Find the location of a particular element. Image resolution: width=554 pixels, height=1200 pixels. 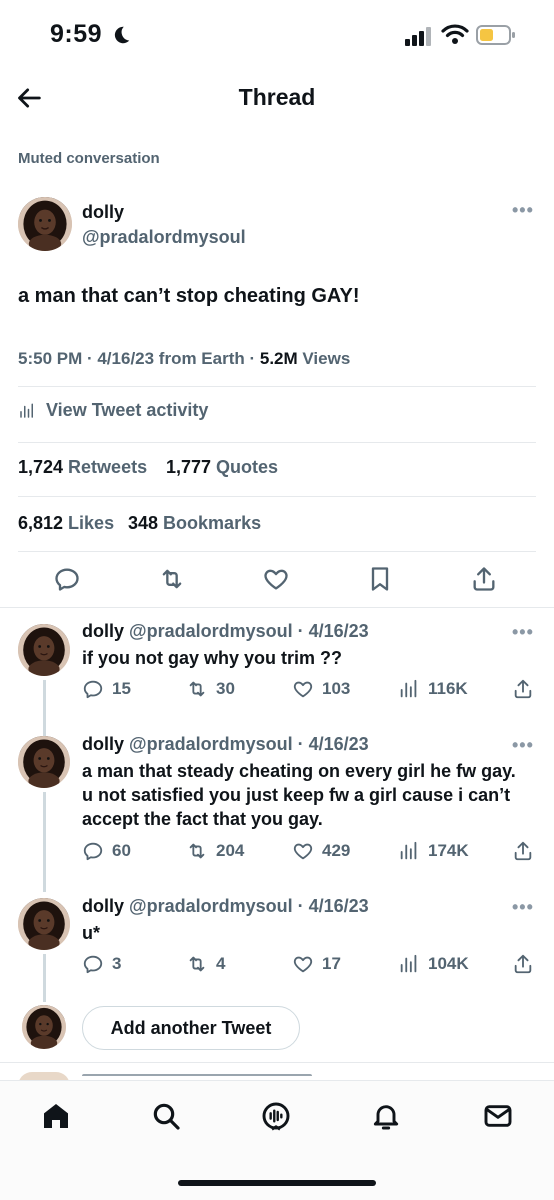

reply-button: 3 is located at coordinates (101, 964).